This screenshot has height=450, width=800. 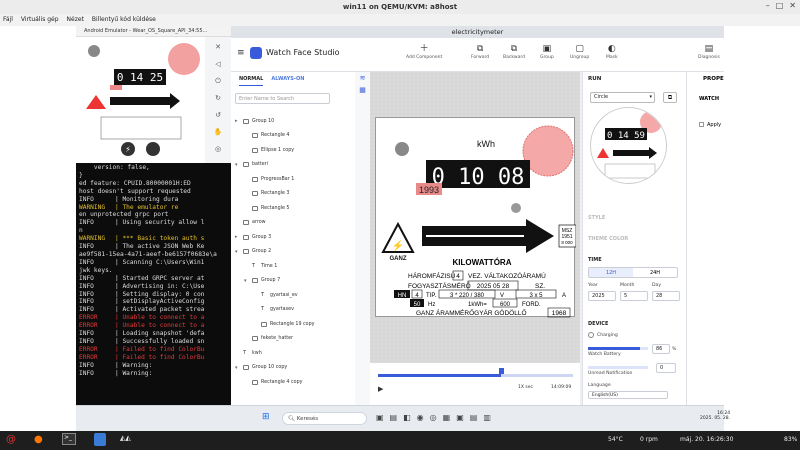 What do you see at coordinates (363, 78) in the screenshot?
I see `layers-icon: ≋` at bounding box center [363, 78].